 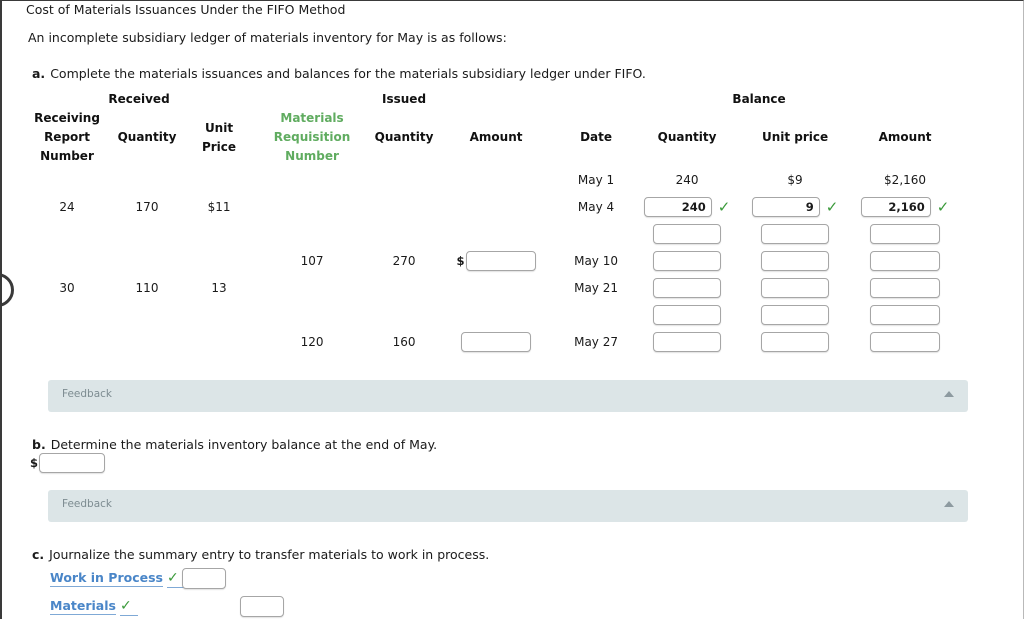 I want to click on col-balance-unit-price: Unit price, so click(x=795, y=137).